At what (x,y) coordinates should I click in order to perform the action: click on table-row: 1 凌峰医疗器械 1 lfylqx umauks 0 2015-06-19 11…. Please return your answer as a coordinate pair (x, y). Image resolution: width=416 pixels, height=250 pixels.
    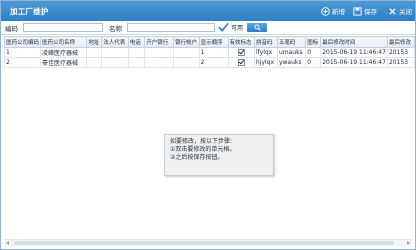
    Looking at the image, I should click on (209, 52).